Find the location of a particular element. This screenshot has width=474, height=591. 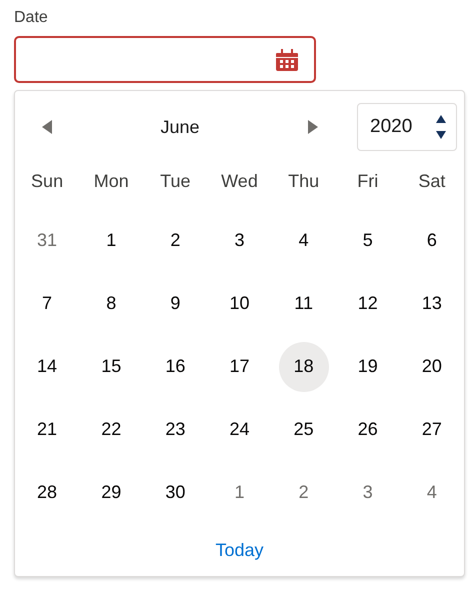

day-cell: 6 is located at coordinates (431, 241).